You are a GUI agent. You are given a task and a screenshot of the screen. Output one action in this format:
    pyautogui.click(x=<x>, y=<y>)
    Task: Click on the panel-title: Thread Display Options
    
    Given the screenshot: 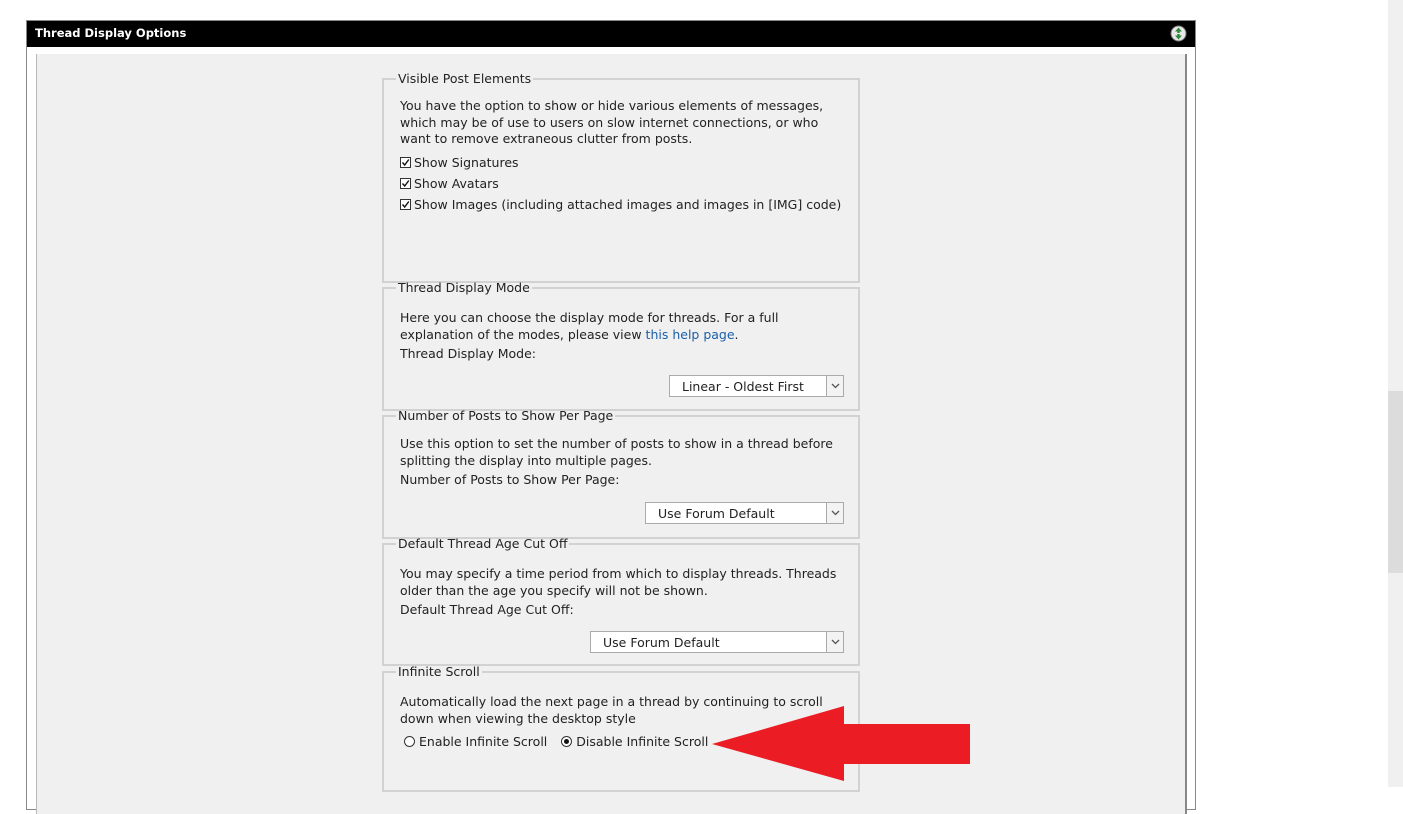 What is the action you would take?
    pyautogui.click(x=111, y=33)
    